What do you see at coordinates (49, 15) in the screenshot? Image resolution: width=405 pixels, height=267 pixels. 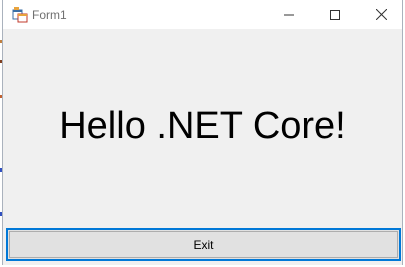 I see `window-title: Form1` at bounding box center [49, 15].